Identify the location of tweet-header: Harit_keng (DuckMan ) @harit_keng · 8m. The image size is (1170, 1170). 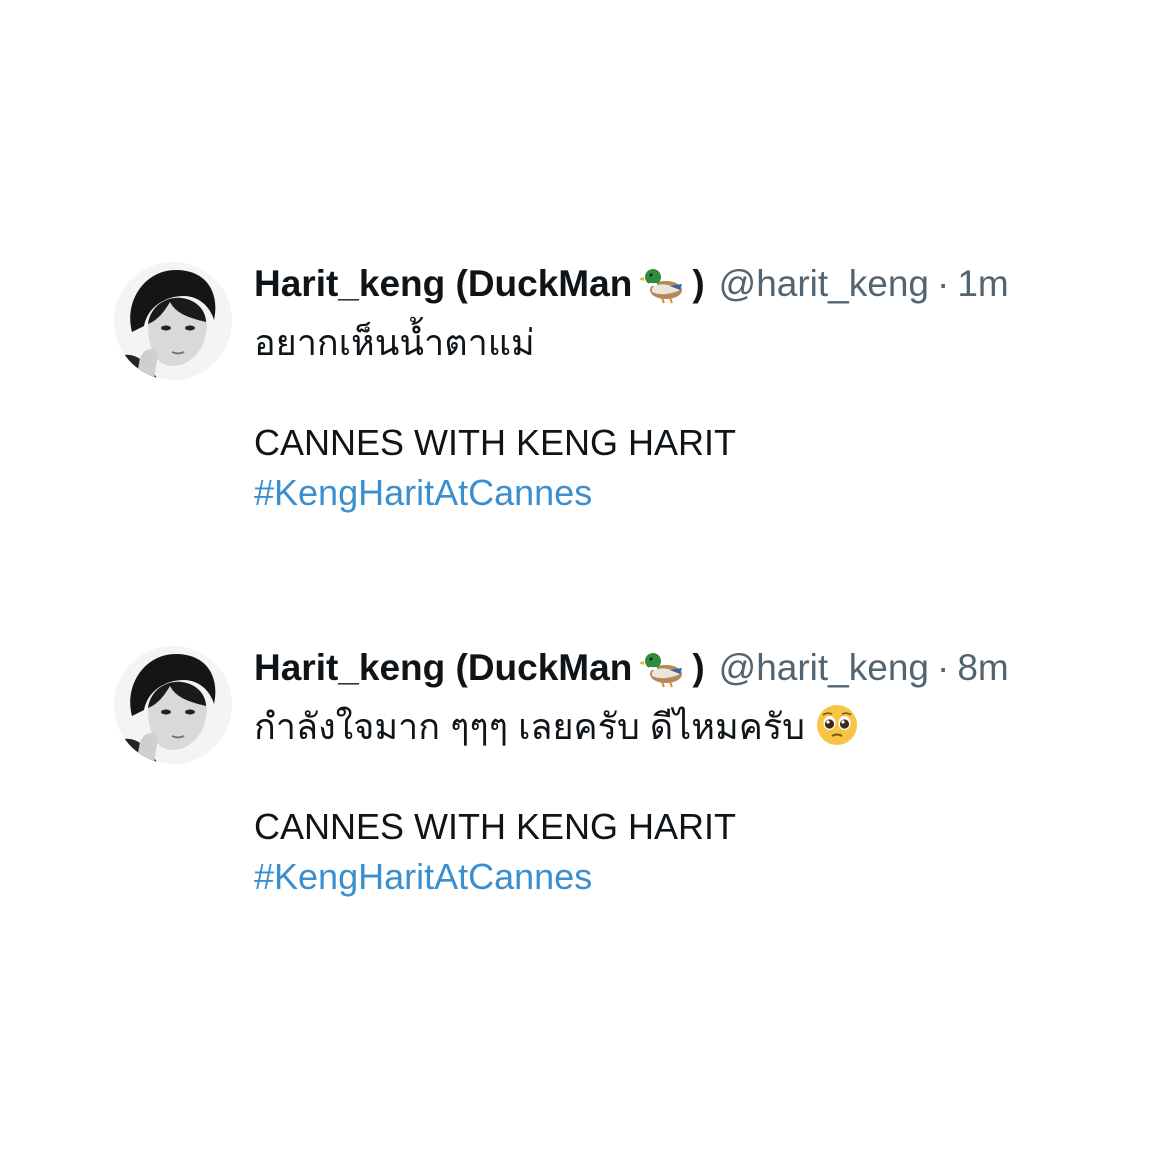
(694, 668).